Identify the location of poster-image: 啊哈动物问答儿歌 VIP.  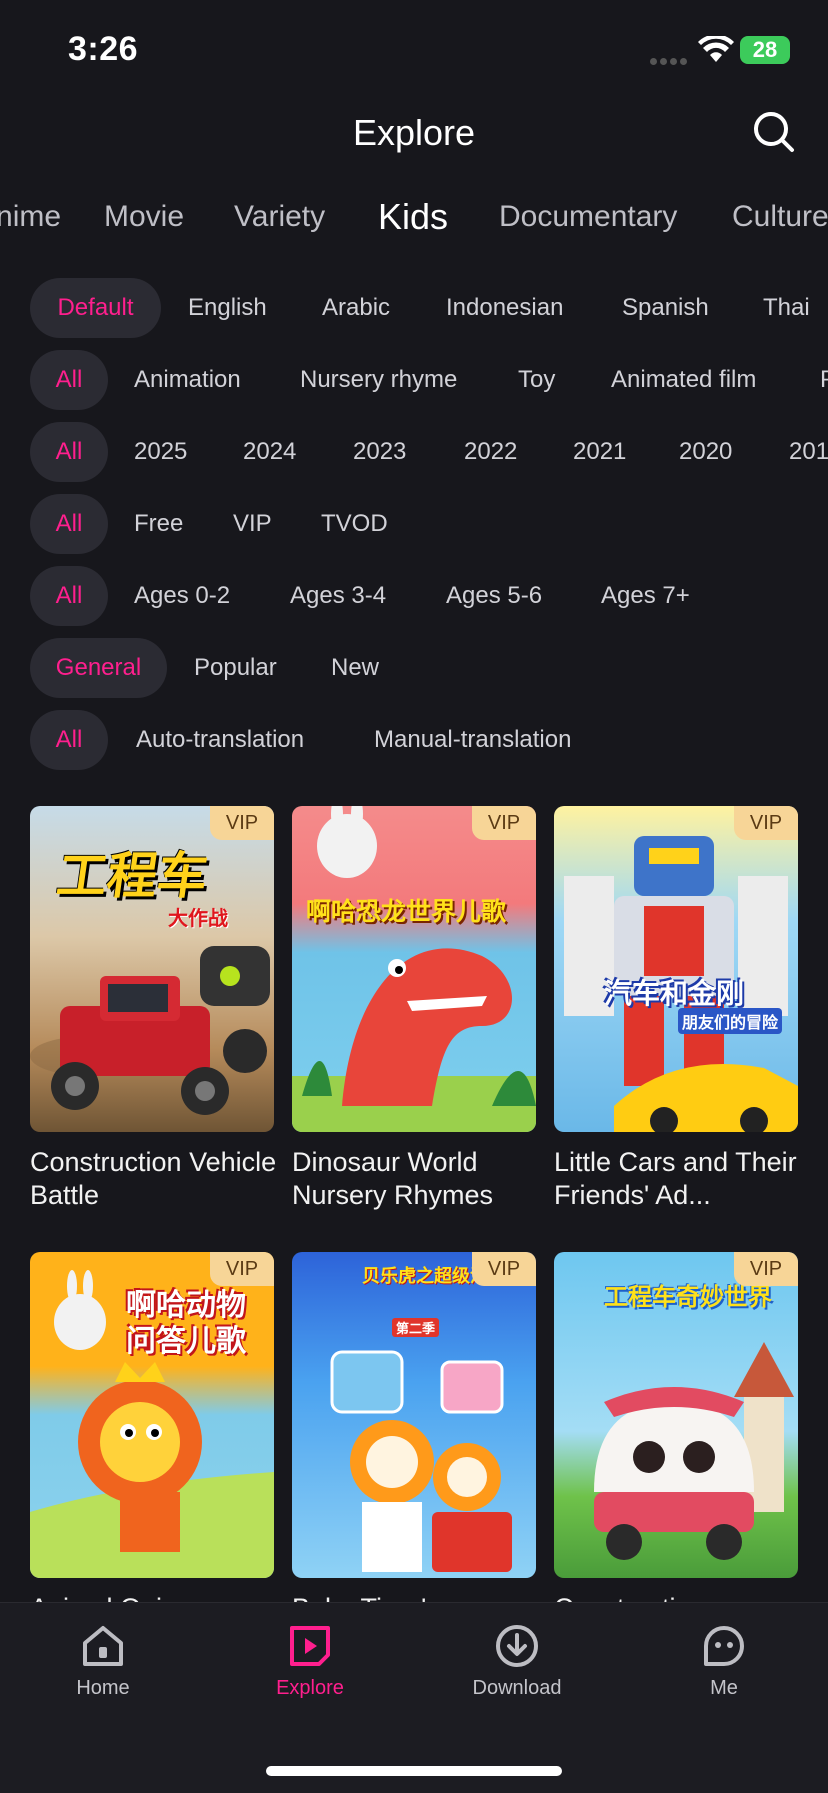
(152, 1415).